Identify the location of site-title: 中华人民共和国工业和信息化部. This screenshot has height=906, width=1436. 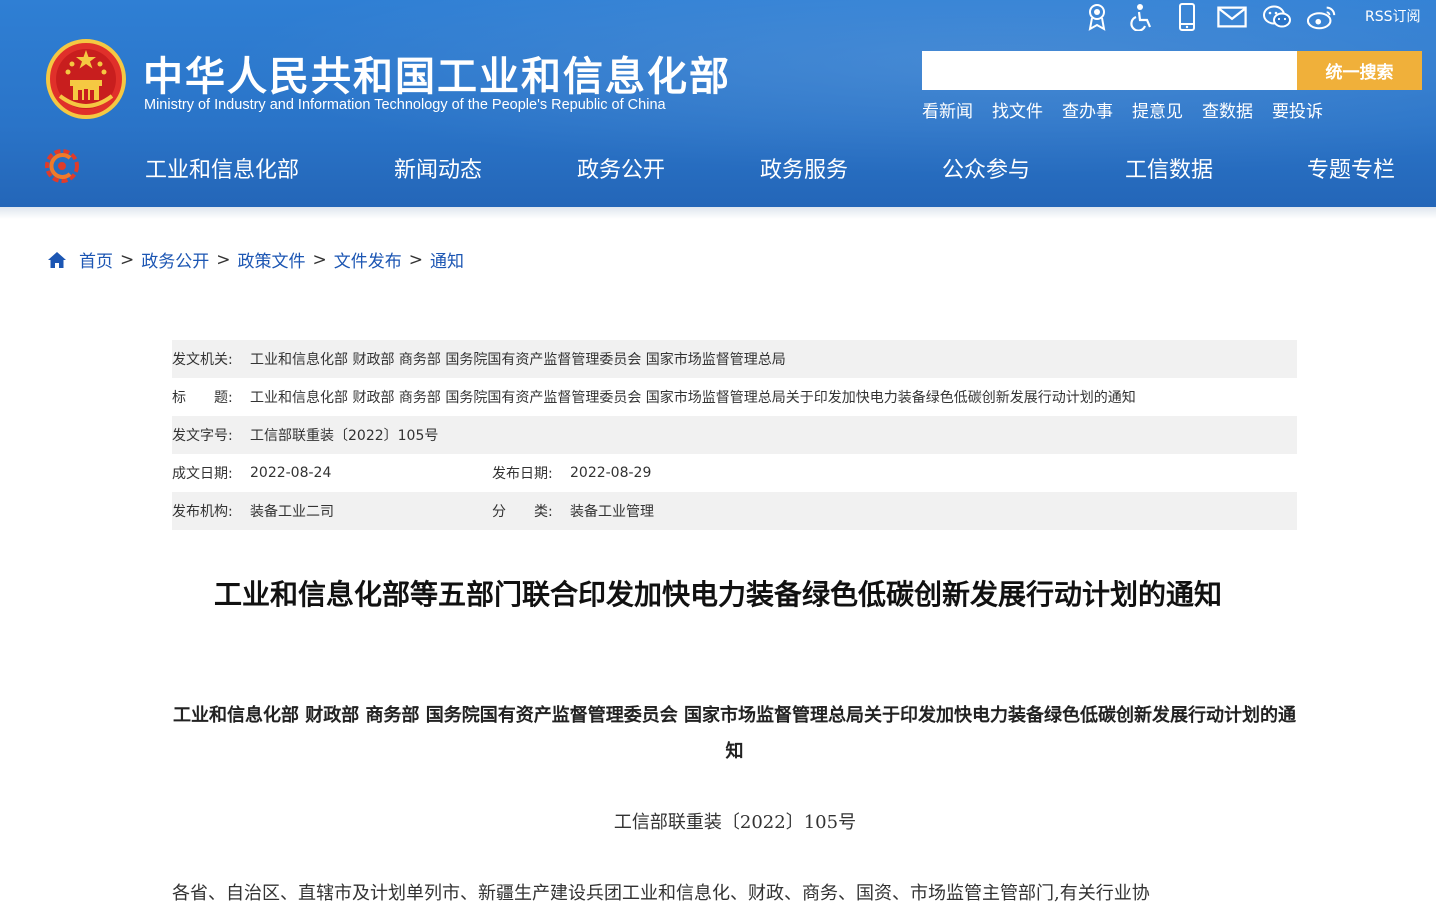
(437, 77).